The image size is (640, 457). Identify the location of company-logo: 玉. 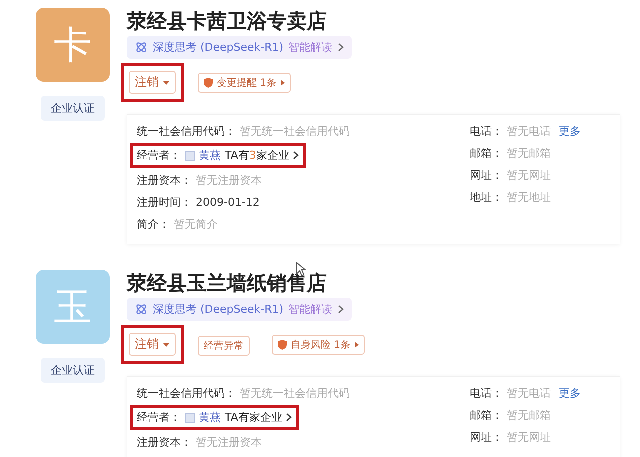
(73, 307).